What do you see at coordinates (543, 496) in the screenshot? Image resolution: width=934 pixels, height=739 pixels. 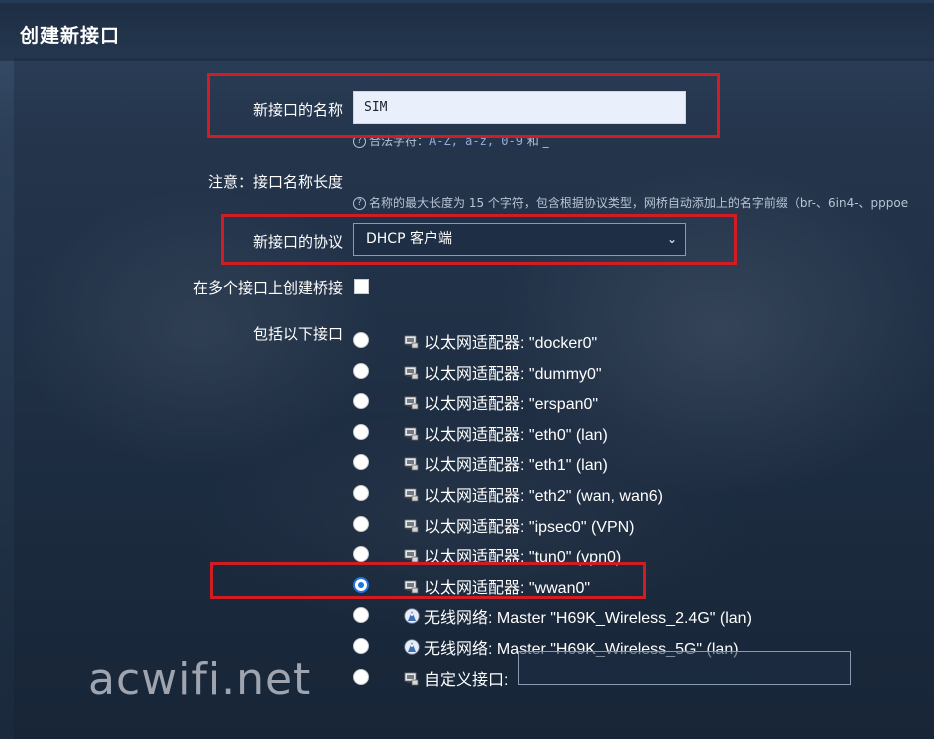 I see `interface-option-label: 以太网适配器: "eth2" (wan, wan6)` at bounding box center [543, 496].